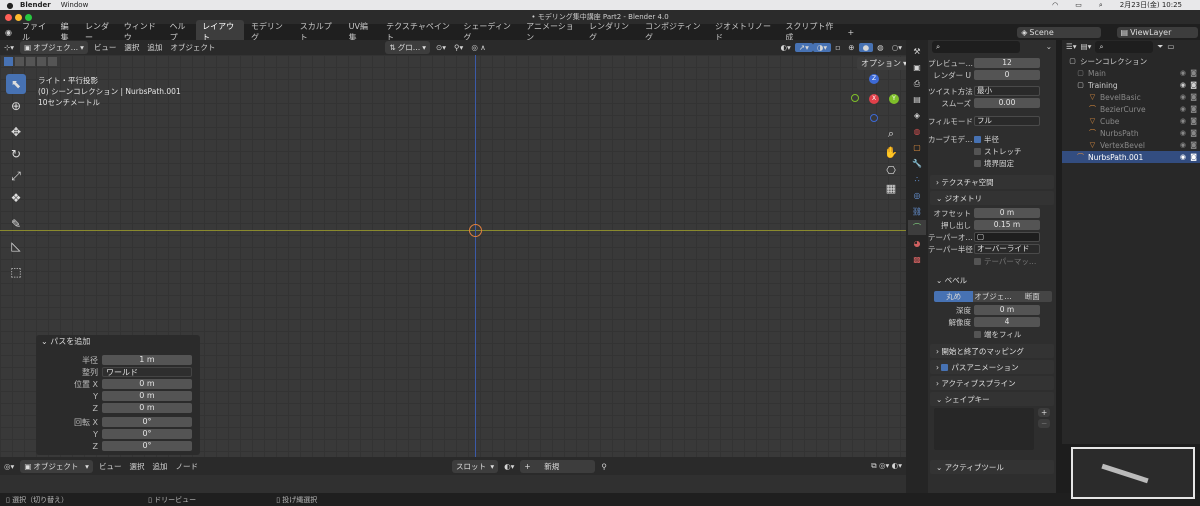  I want to click on physics-tab-icon: ◎, so click(917, 195).